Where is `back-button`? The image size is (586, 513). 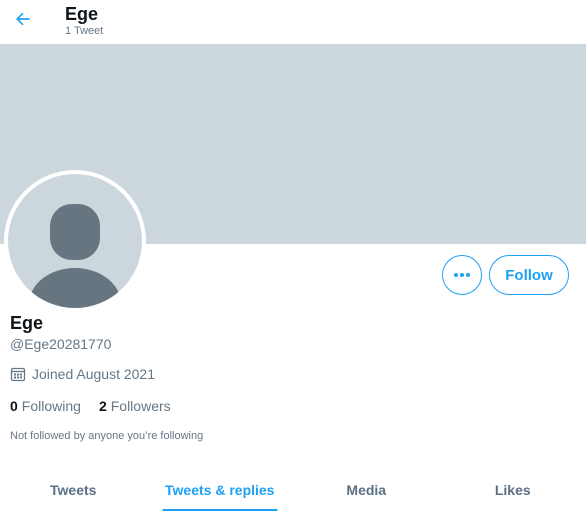
back-button is located at coordinates (23, 19).